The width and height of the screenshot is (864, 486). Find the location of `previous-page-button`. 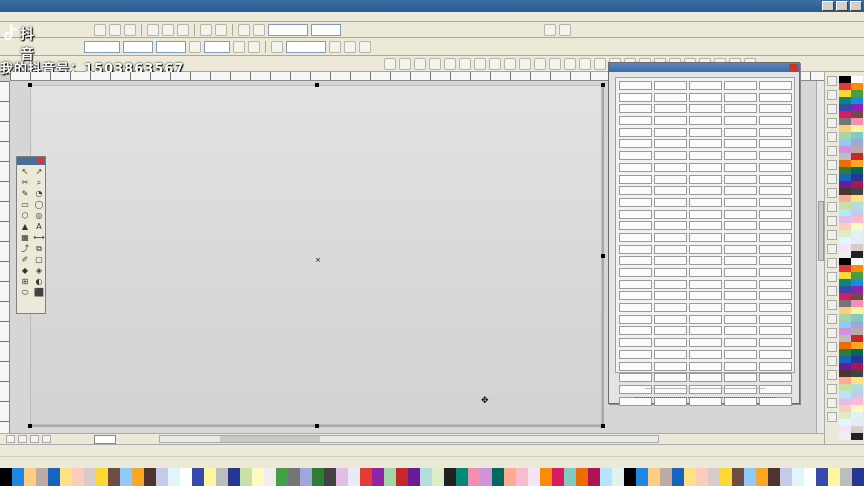

previous-page-button is located at coordinates (22, 439).